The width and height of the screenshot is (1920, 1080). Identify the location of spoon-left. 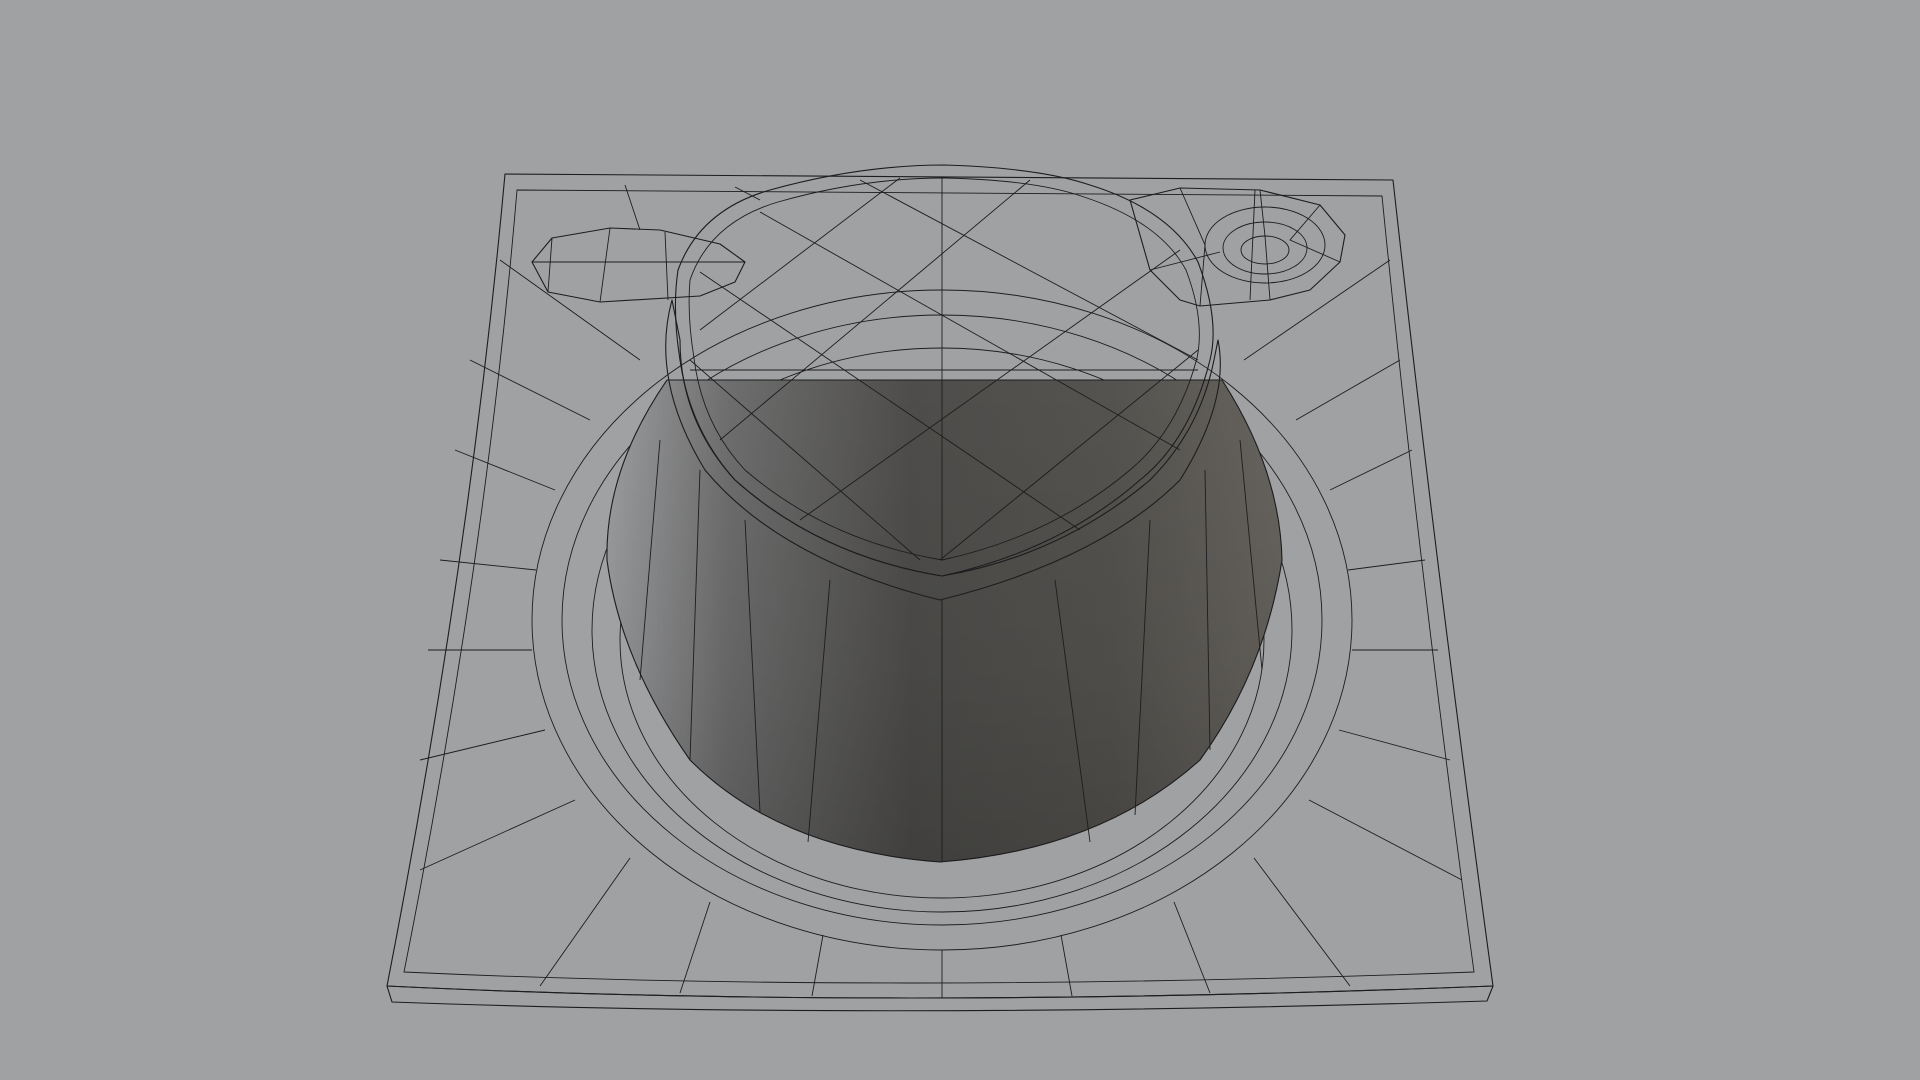
(638, 265).